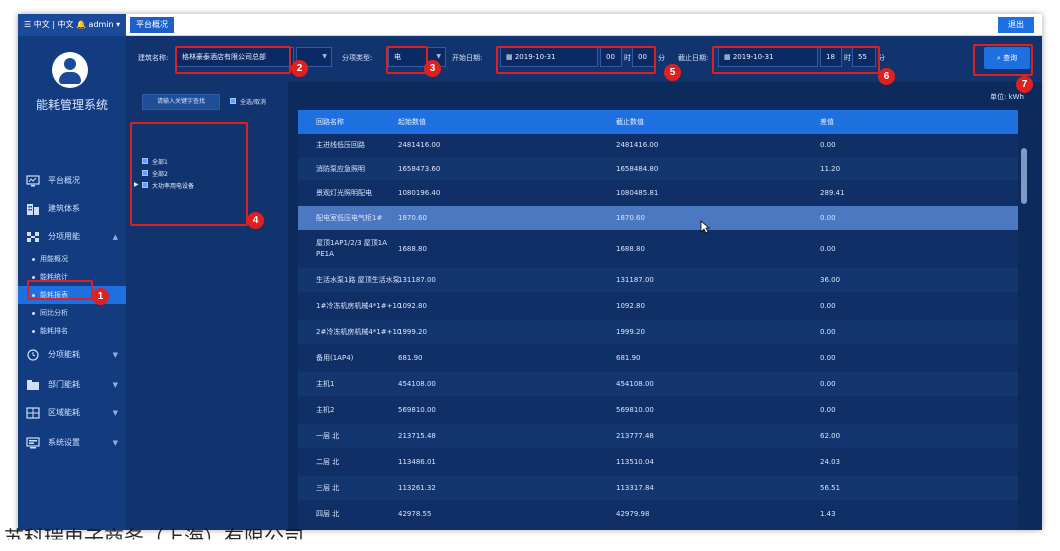  What do you see at coordinates (658, 488) in the screenshot?
I see `table-row: 三层 北 113261.32 113317.84 56.51` at bounding box center [658, 488].